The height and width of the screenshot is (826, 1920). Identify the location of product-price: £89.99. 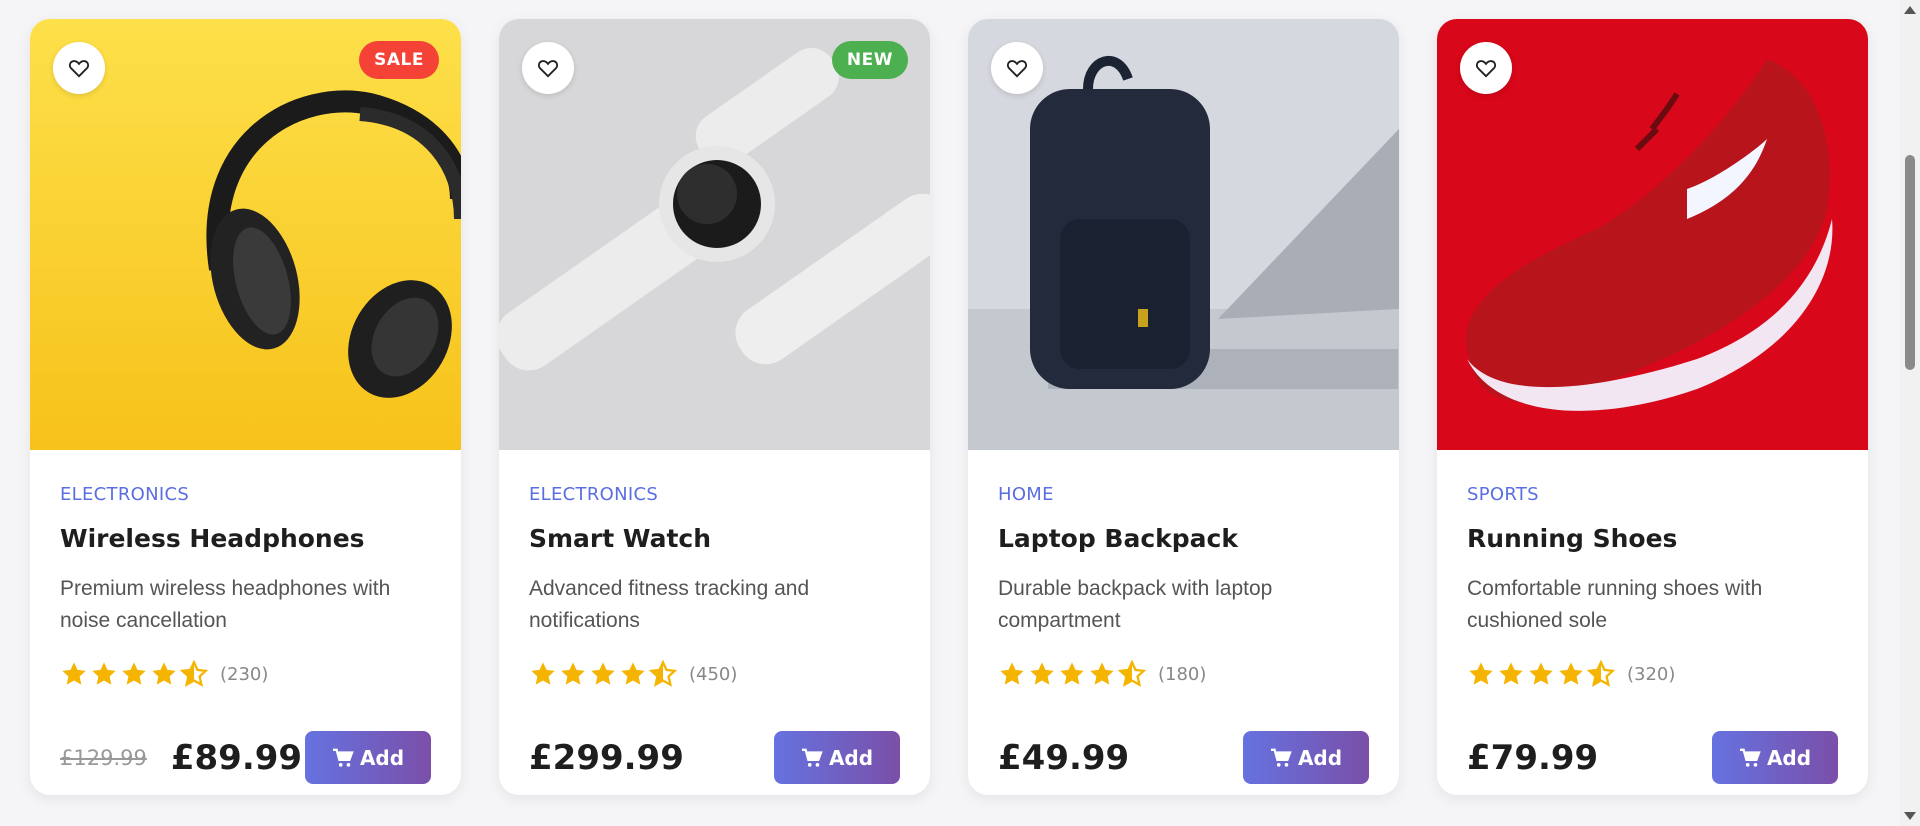
(236, 757).